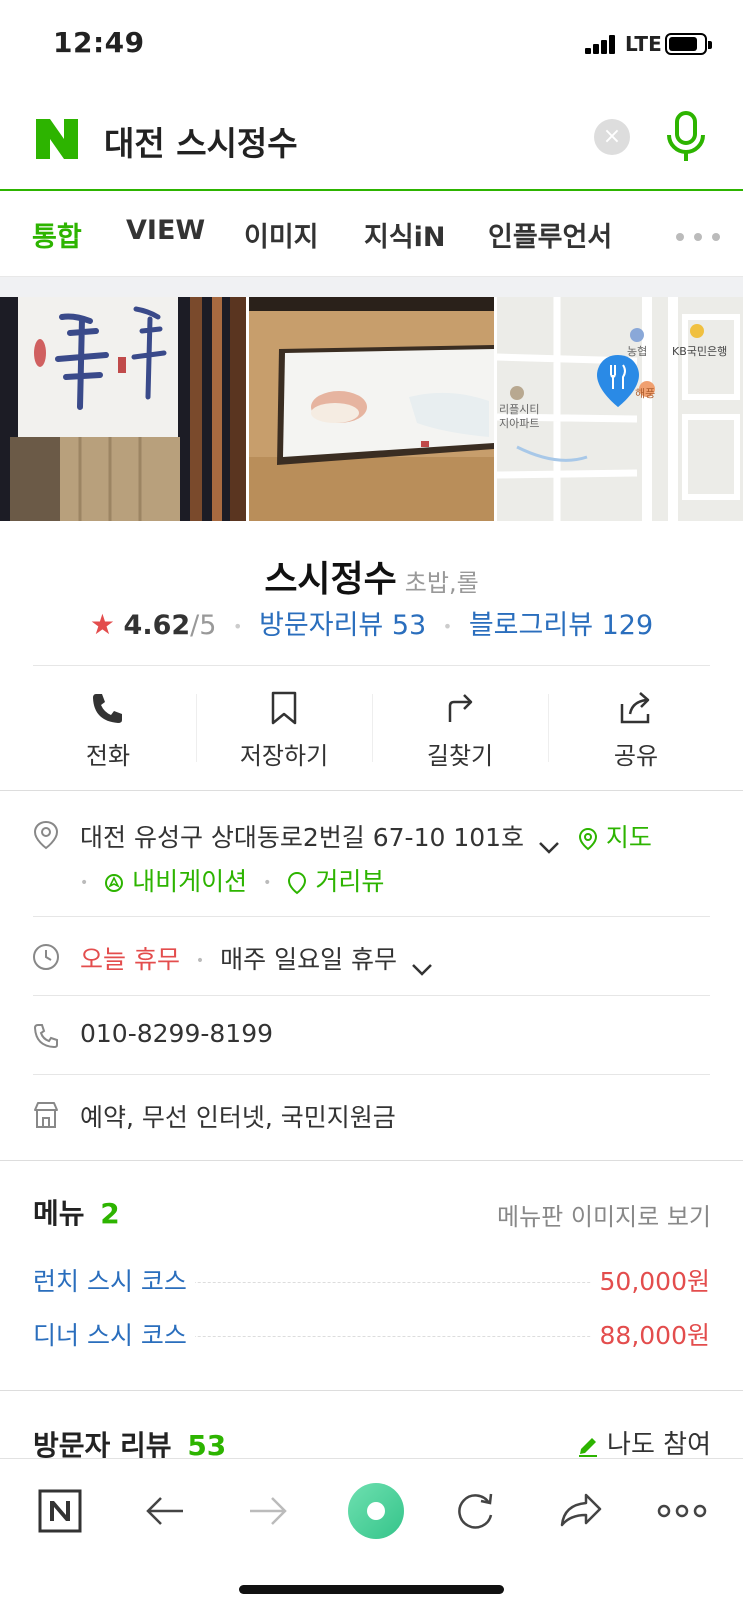 The width and height of the screenshot is (743, 1608). Describe the element at coordinates (699, 351) in the screenshot. I see `map-label-bank: KB국민은행` at that location.